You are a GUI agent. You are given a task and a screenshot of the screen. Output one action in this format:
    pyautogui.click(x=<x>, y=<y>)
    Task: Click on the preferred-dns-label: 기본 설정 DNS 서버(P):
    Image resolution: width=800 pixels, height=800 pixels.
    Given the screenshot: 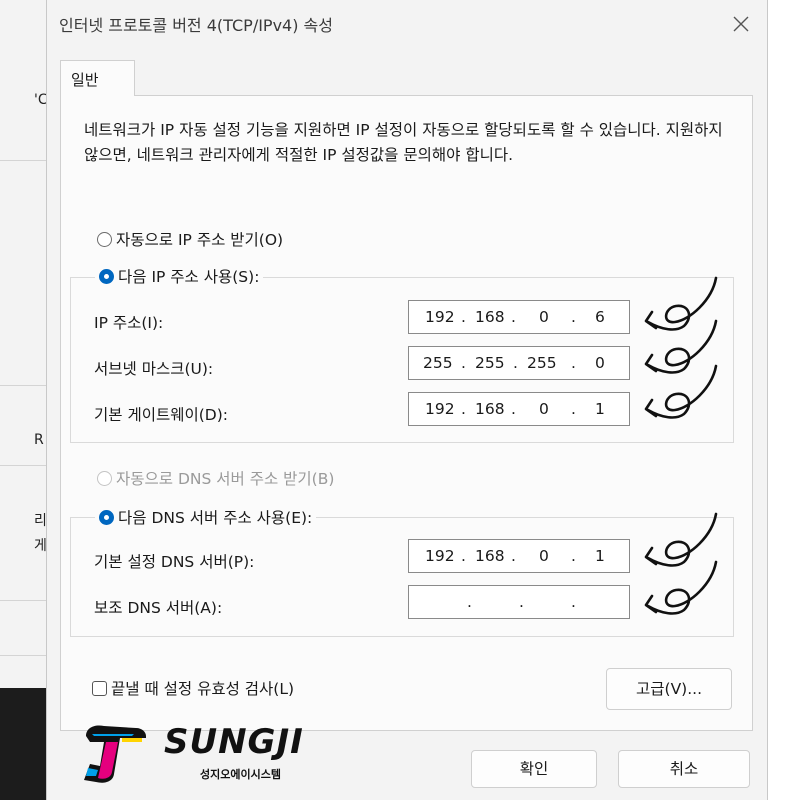 What is the action you would take?
    pyautogui.click(x=174, y=562)
    